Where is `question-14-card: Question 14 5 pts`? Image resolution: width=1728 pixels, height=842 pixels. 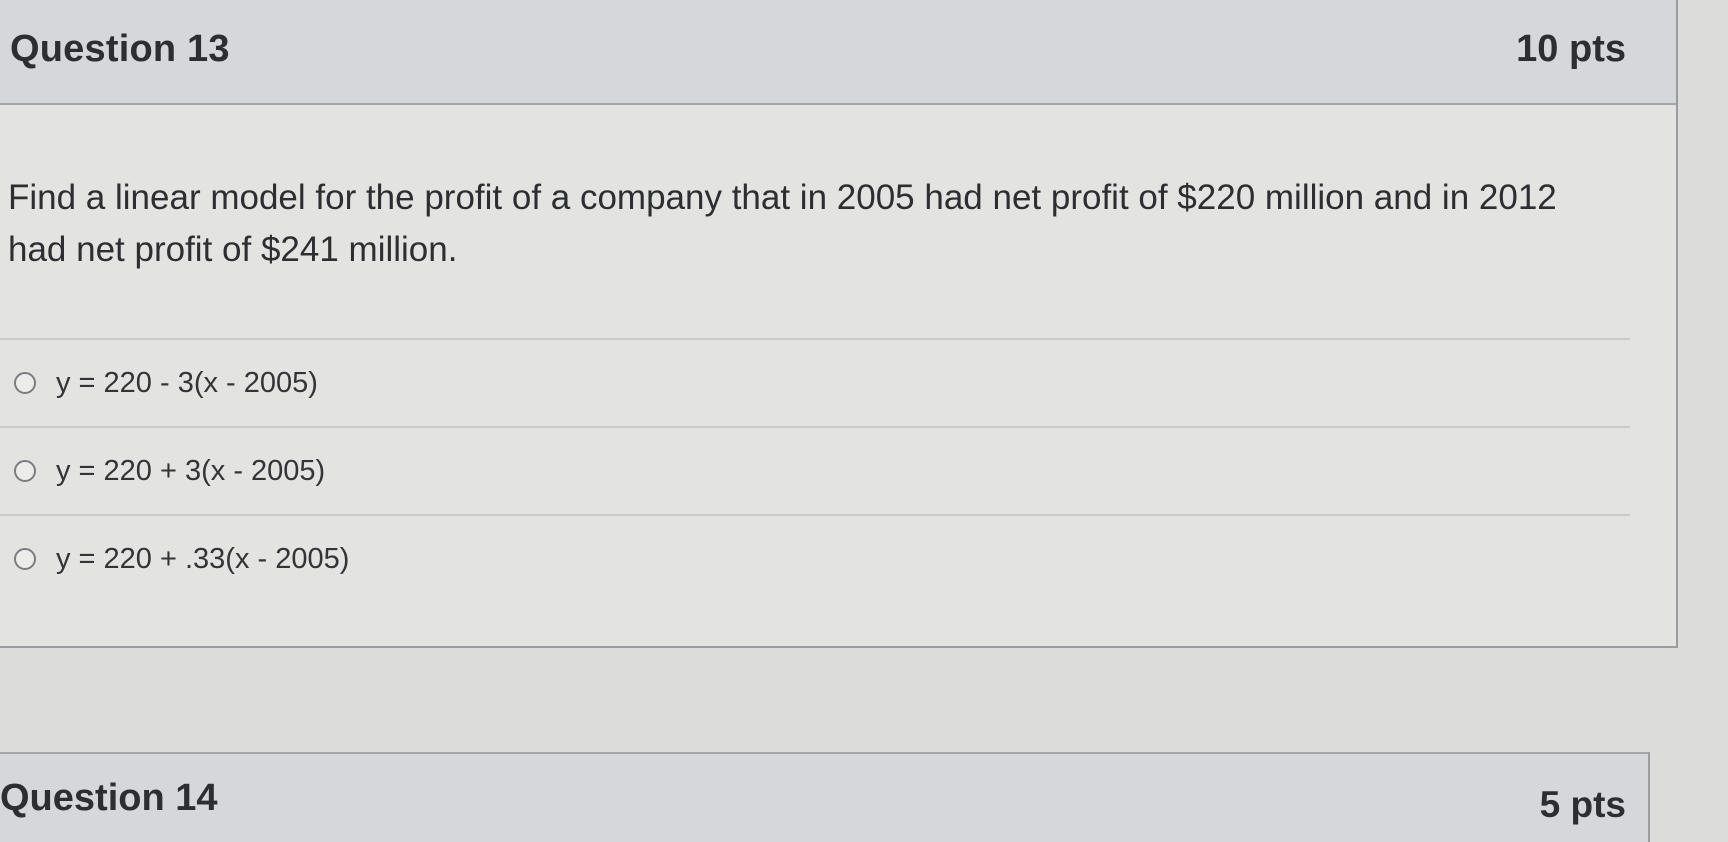
question-14-card: Question 14 5 pts is located at coordinates (825, 797).